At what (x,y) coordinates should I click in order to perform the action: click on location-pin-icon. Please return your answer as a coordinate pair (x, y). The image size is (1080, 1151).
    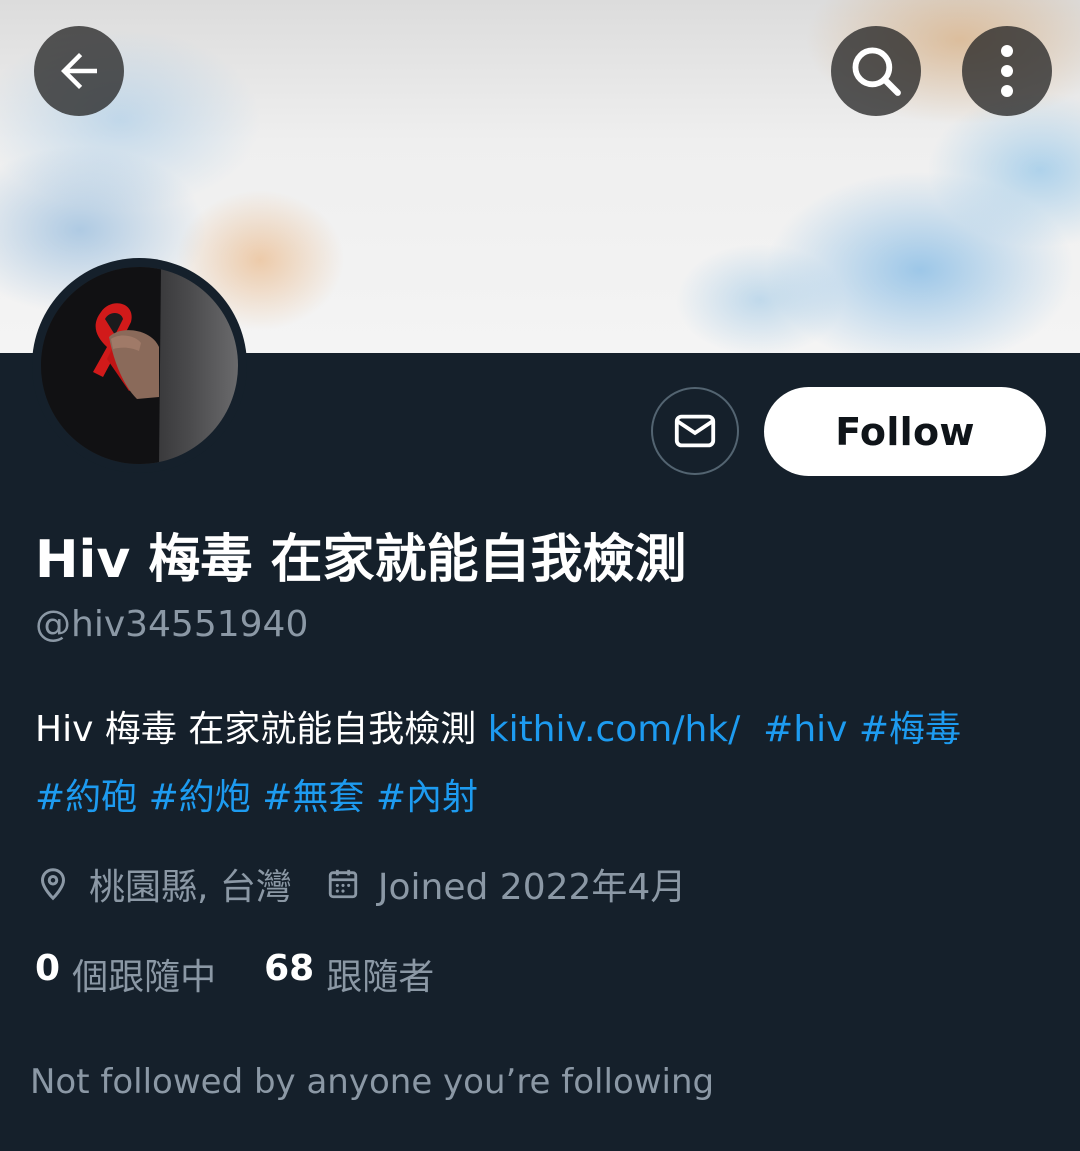
    Looking at the image, I should click on (53, 884).